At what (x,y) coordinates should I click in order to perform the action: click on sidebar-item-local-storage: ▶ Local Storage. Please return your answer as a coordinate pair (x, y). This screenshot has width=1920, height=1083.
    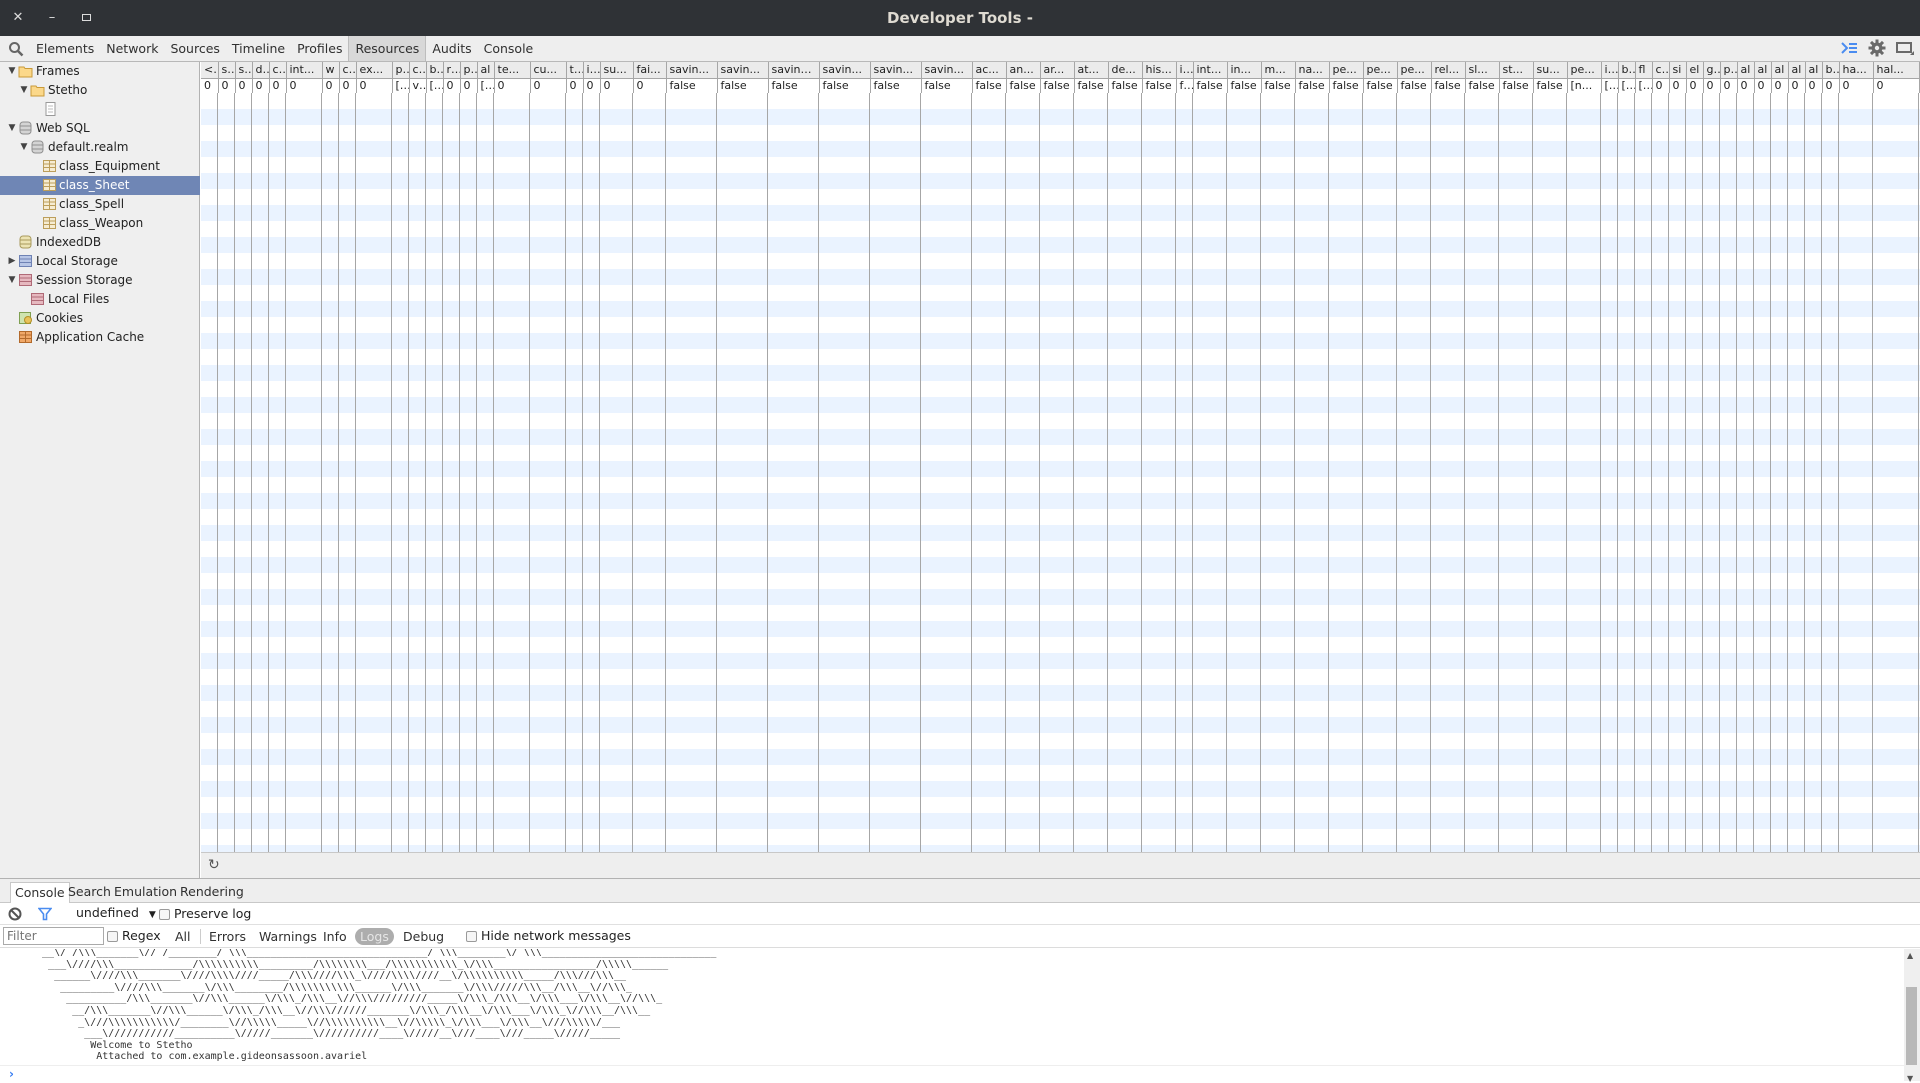
    Looking at the image, I should click on (100, 261).